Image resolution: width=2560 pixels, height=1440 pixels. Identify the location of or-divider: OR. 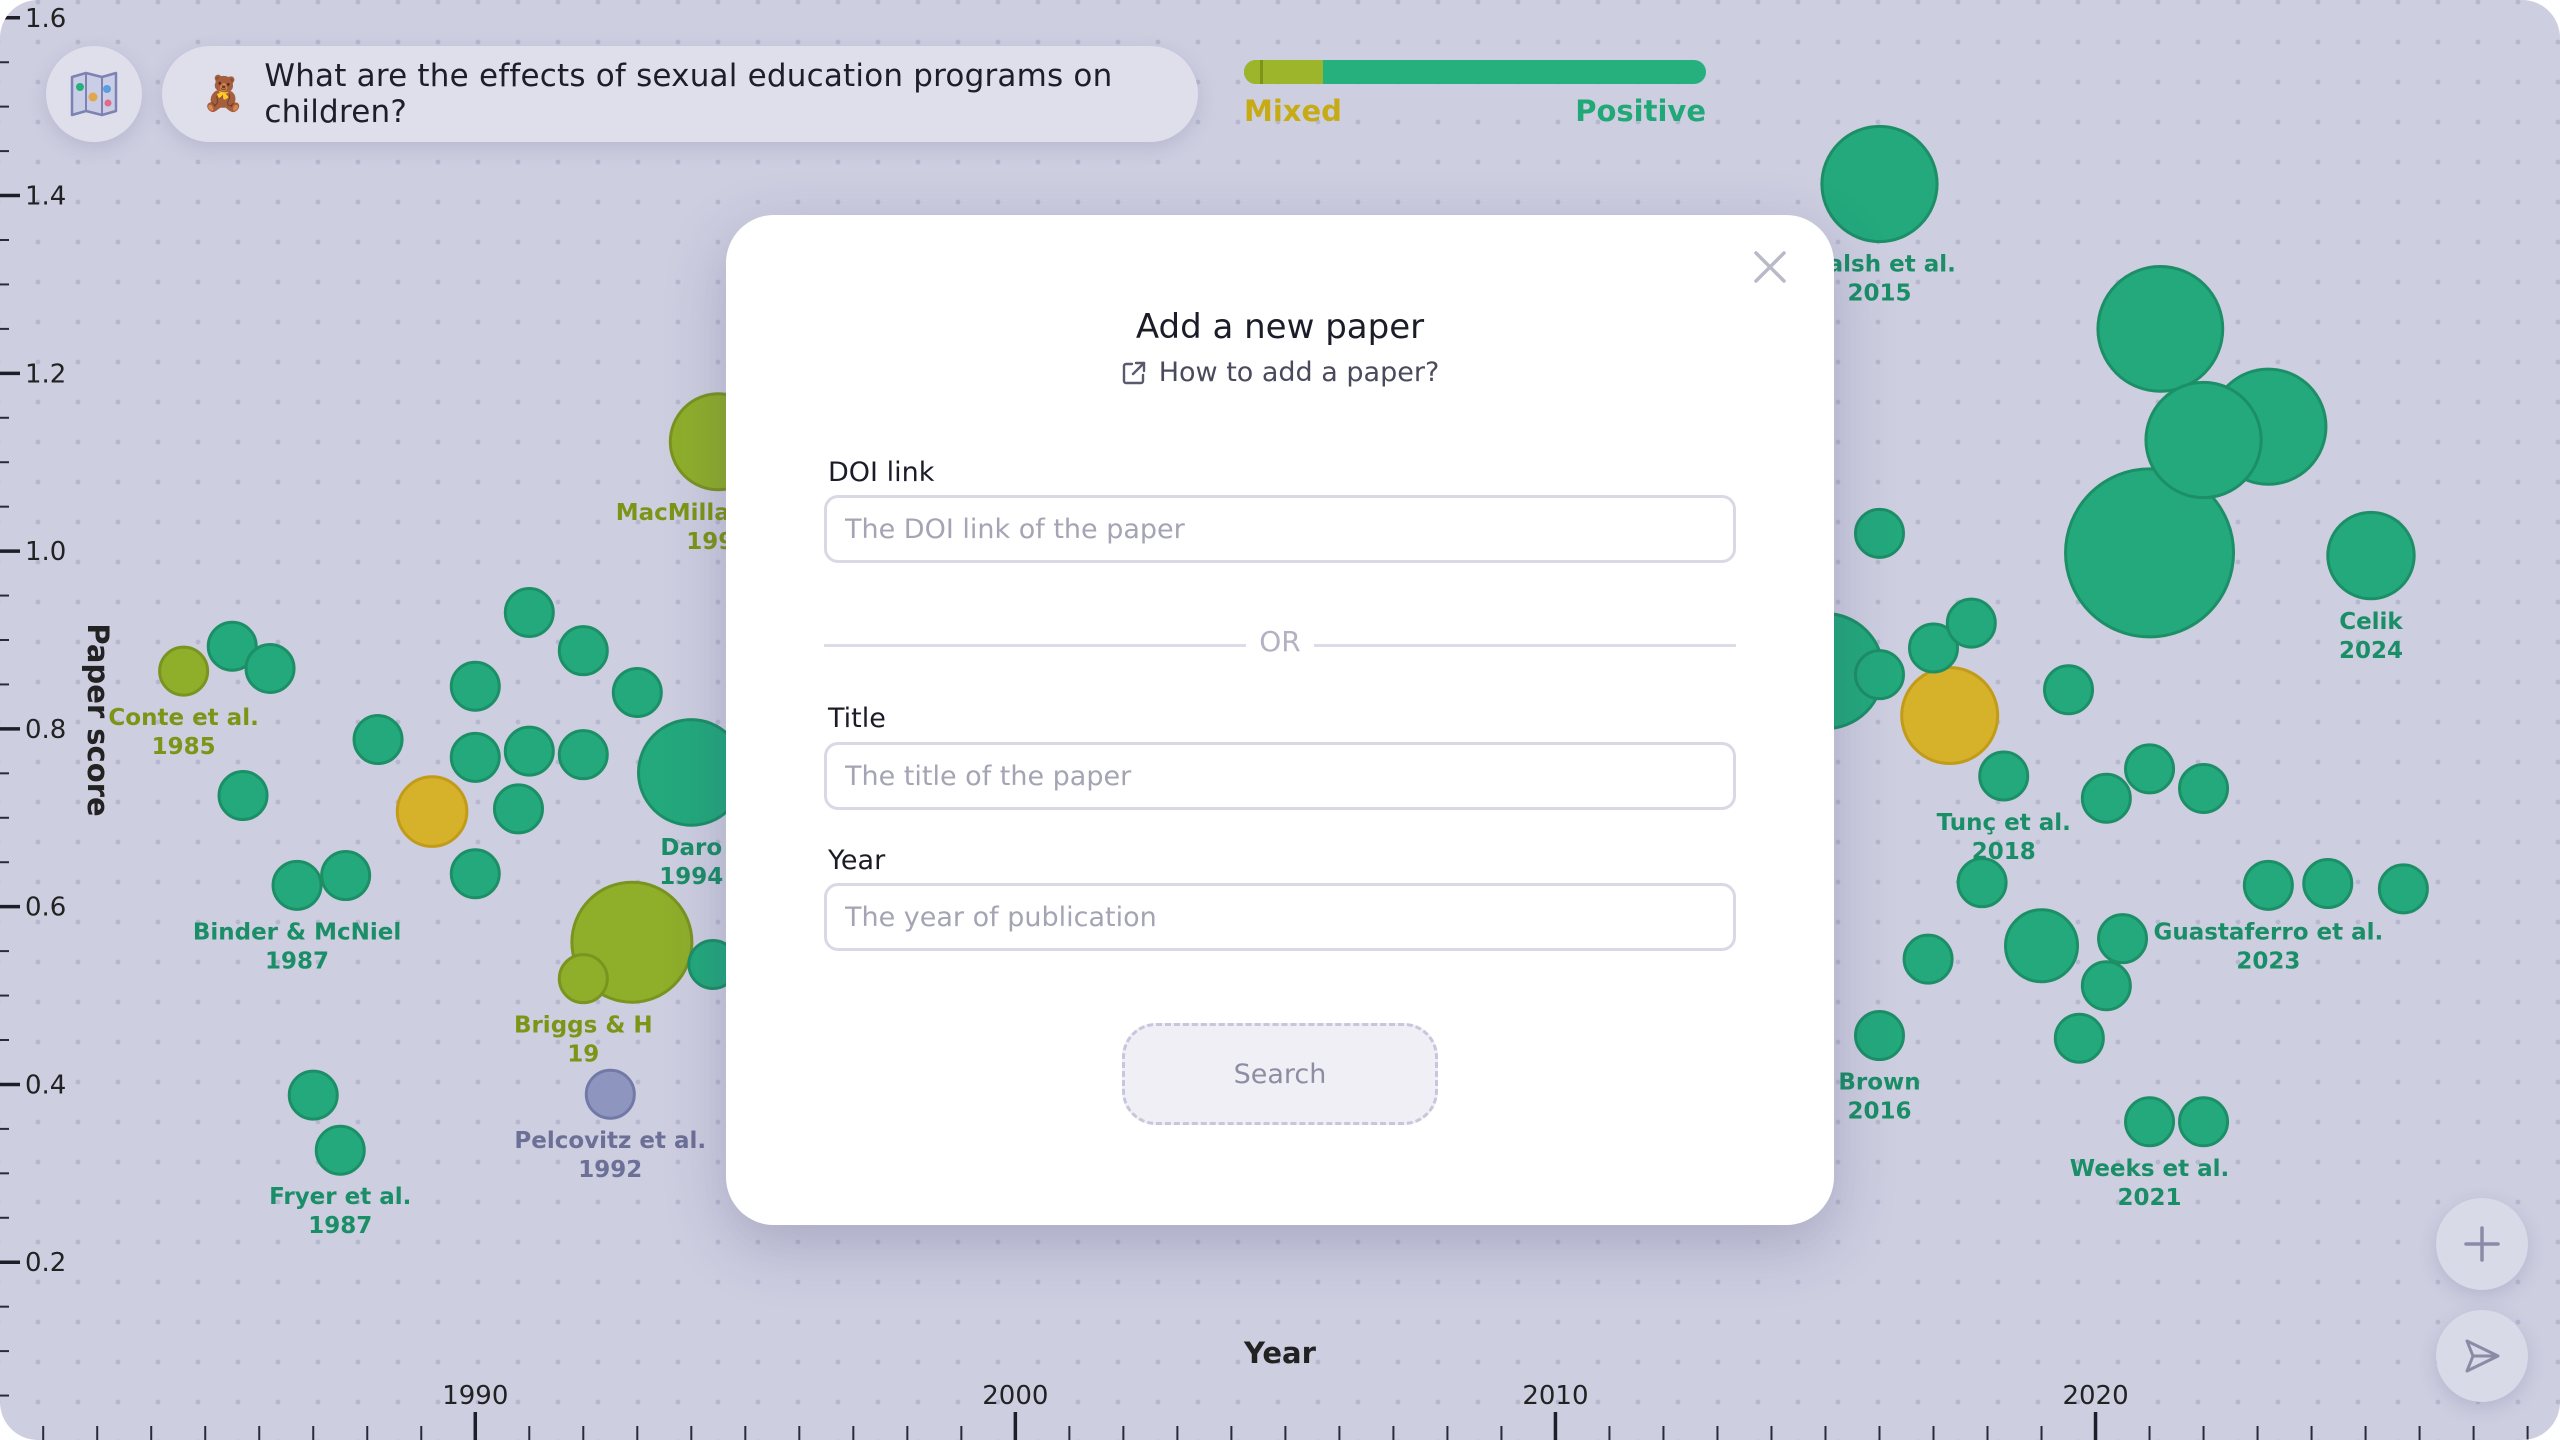
(1280, 645).